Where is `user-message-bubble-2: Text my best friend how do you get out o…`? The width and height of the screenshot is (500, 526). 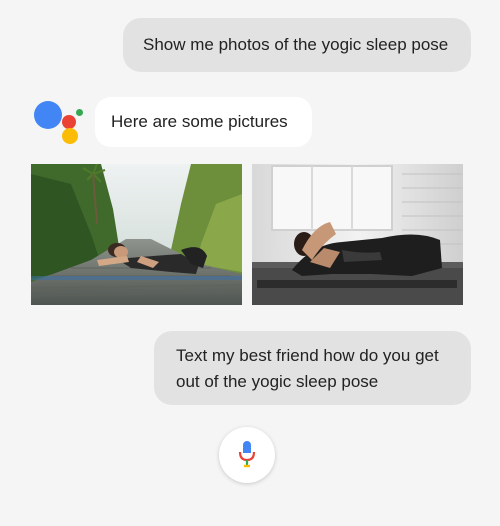
user-message-bubble-2: Text my best friend how do you get out o… is located at coordinates (312, 368).